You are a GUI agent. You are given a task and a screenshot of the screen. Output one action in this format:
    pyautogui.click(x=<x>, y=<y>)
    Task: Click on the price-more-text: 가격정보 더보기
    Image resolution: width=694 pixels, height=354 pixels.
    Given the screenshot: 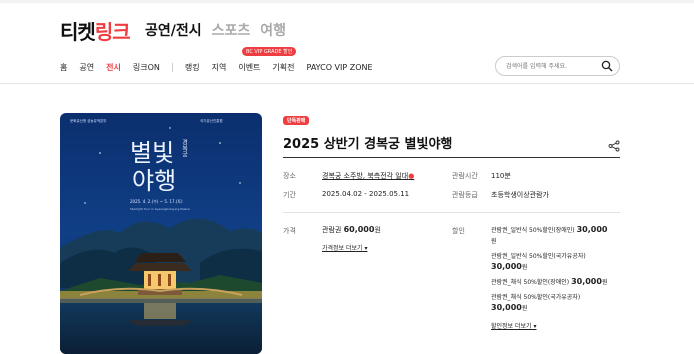 What is the action you would take?
    pyautogui.click(x=342, y=248)
    